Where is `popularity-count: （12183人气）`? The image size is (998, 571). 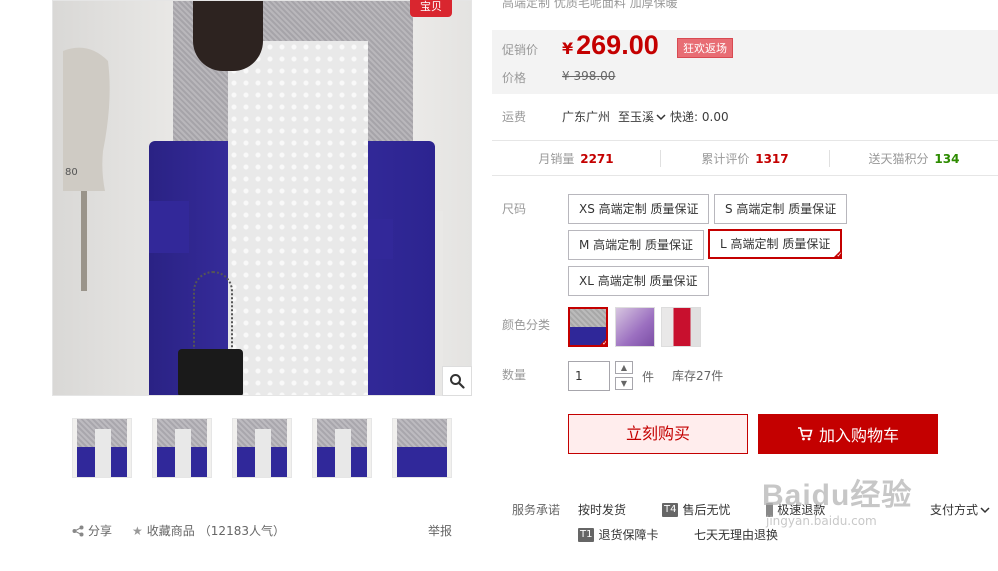 popularity-count: （12183人气） is located at coordinates (241, 531).